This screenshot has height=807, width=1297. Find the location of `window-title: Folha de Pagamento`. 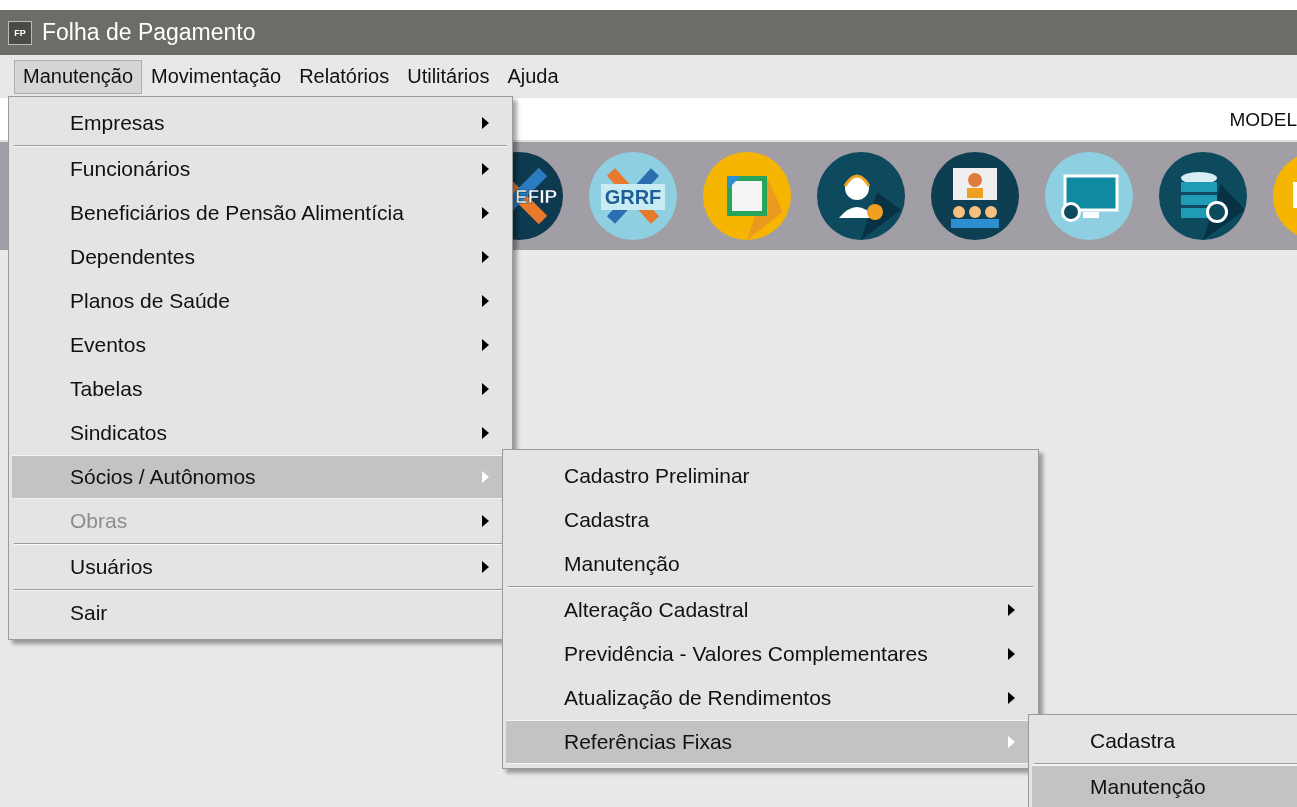

window-title: Folha de Pagamento is located at coordinates (149, 32).